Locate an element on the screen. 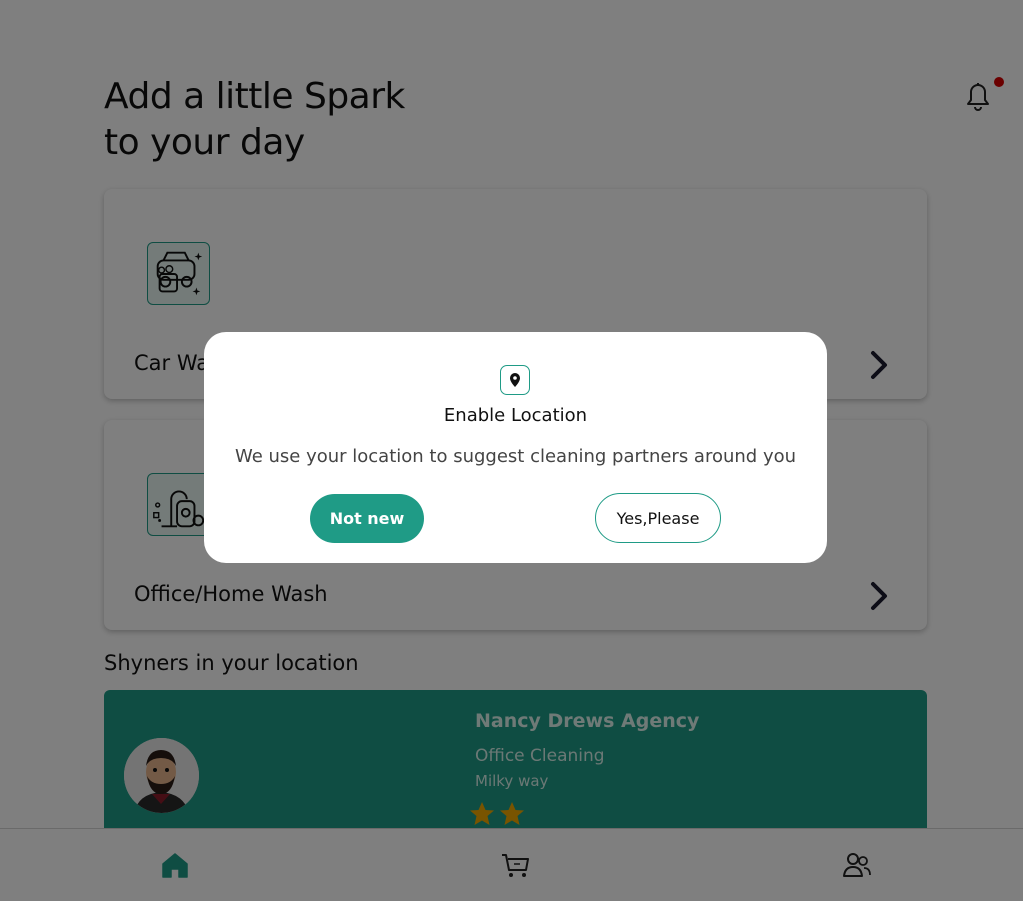 The image size is (1023, 901). decline-button: Not new is located at coordinates (367, 518).